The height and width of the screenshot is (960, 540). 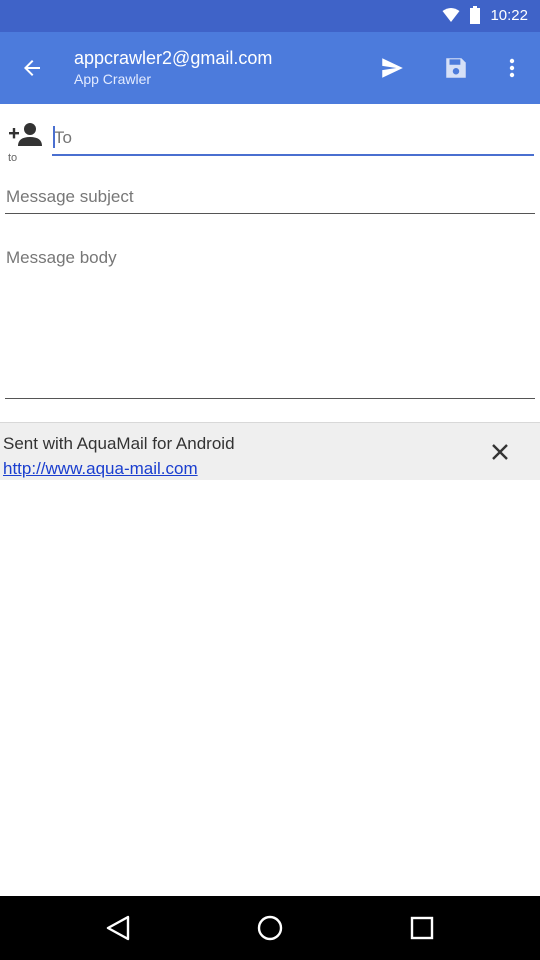 I want to click on app-bar: appcrawler2@gmail.com App Crawler, so click(x=270, y=68).